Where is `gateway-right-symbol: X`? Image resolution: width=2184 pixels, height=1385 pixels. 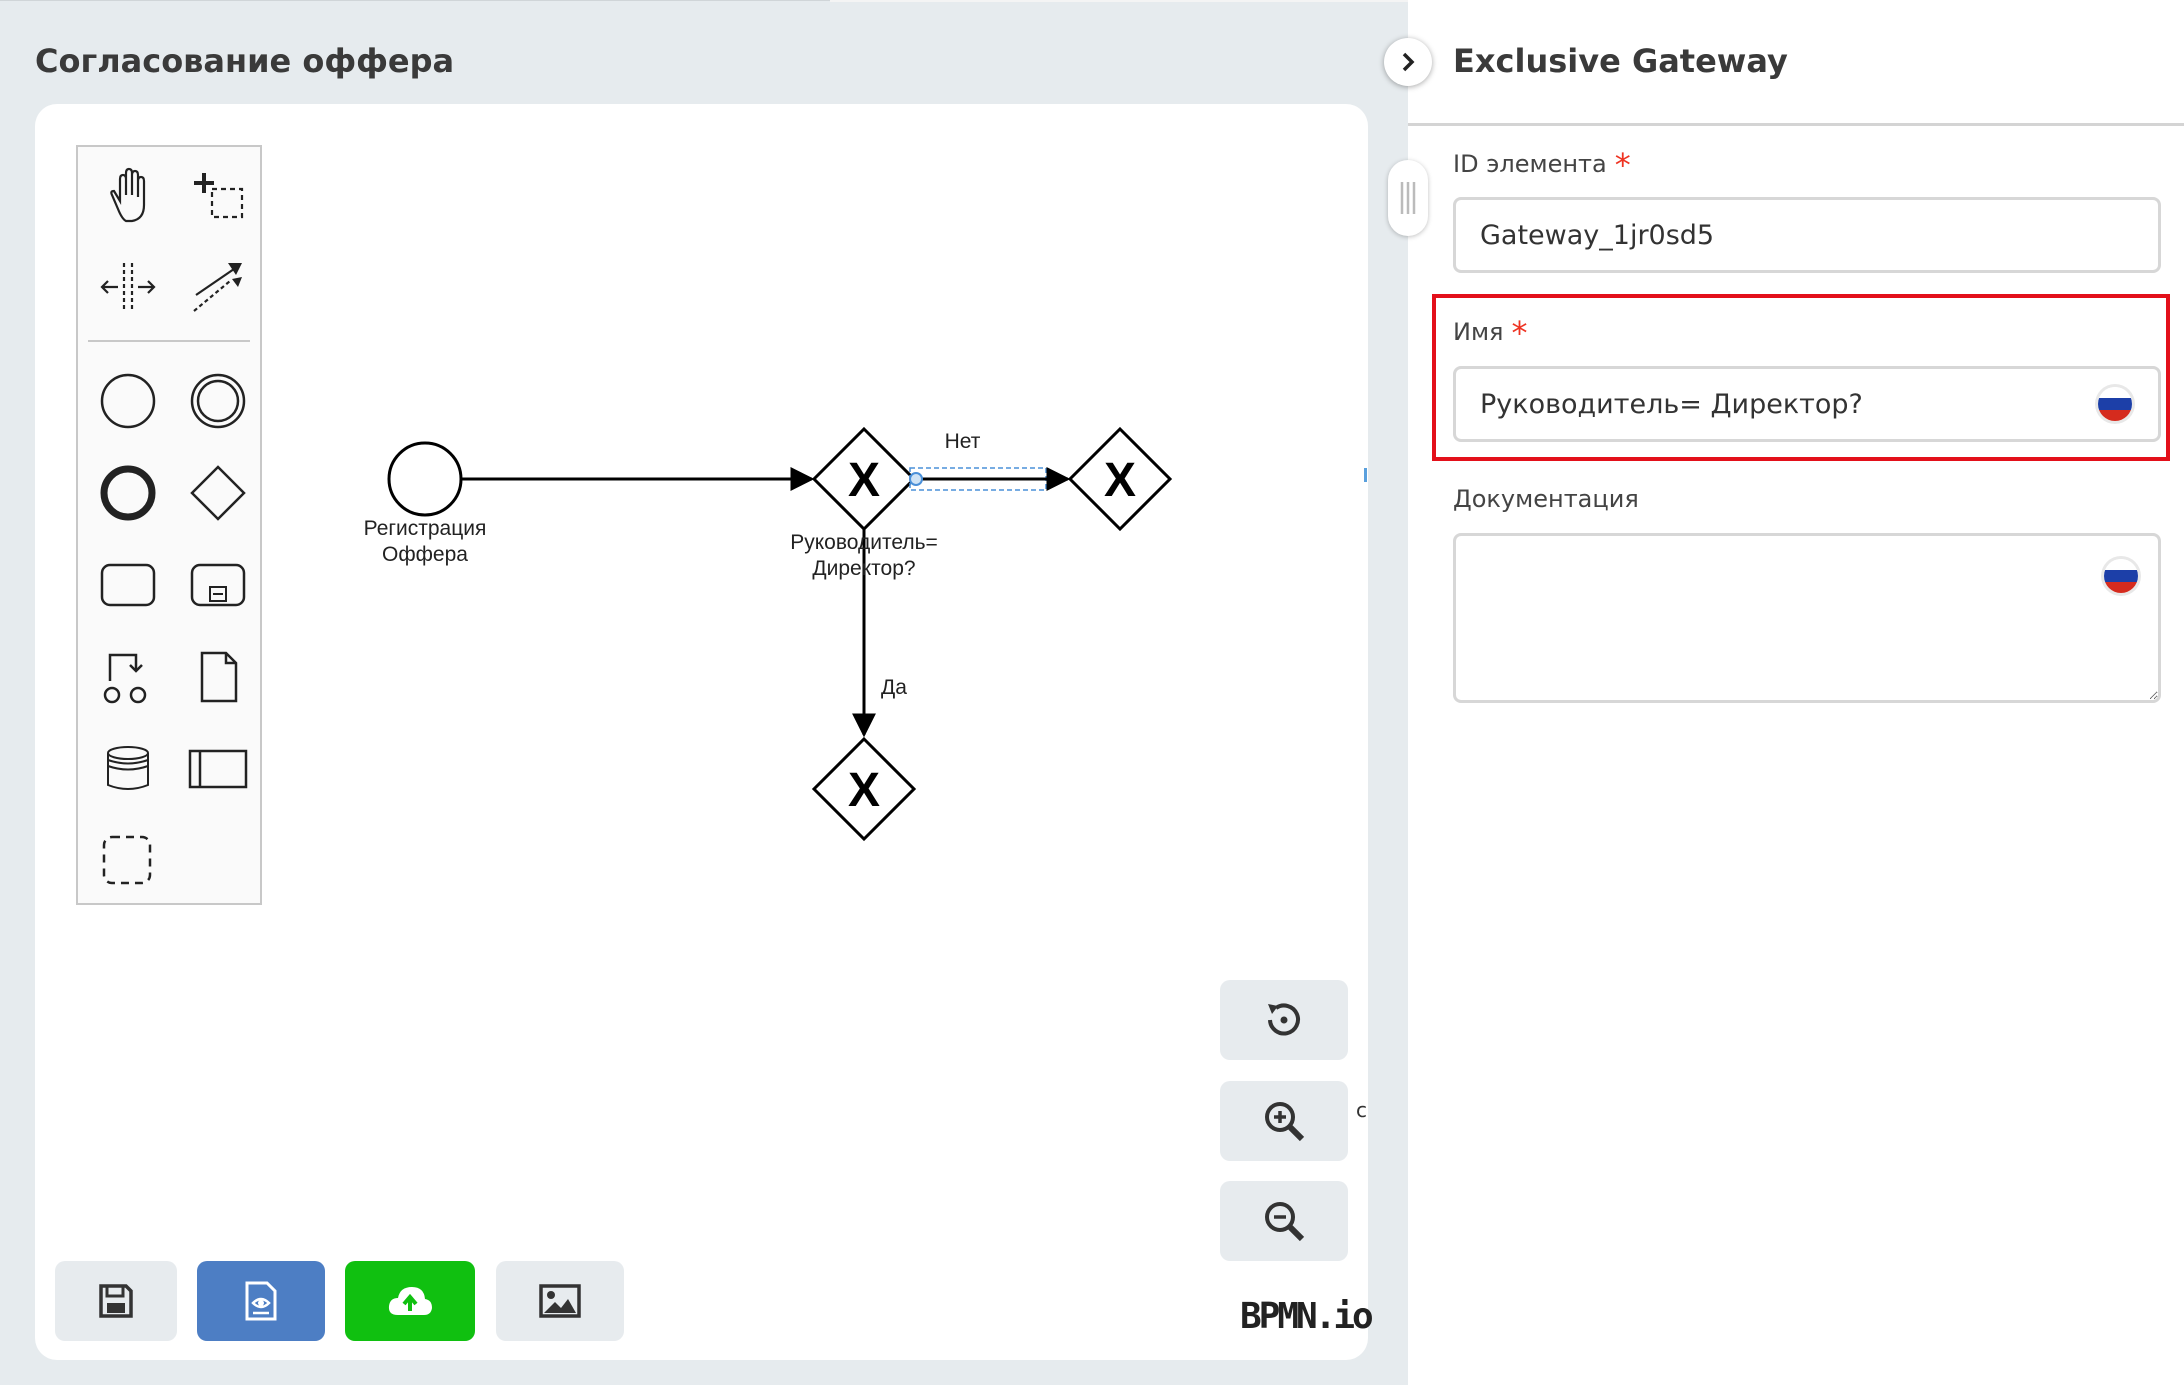
gateway-right-symbol: X is located at coordinates (1120, 480).